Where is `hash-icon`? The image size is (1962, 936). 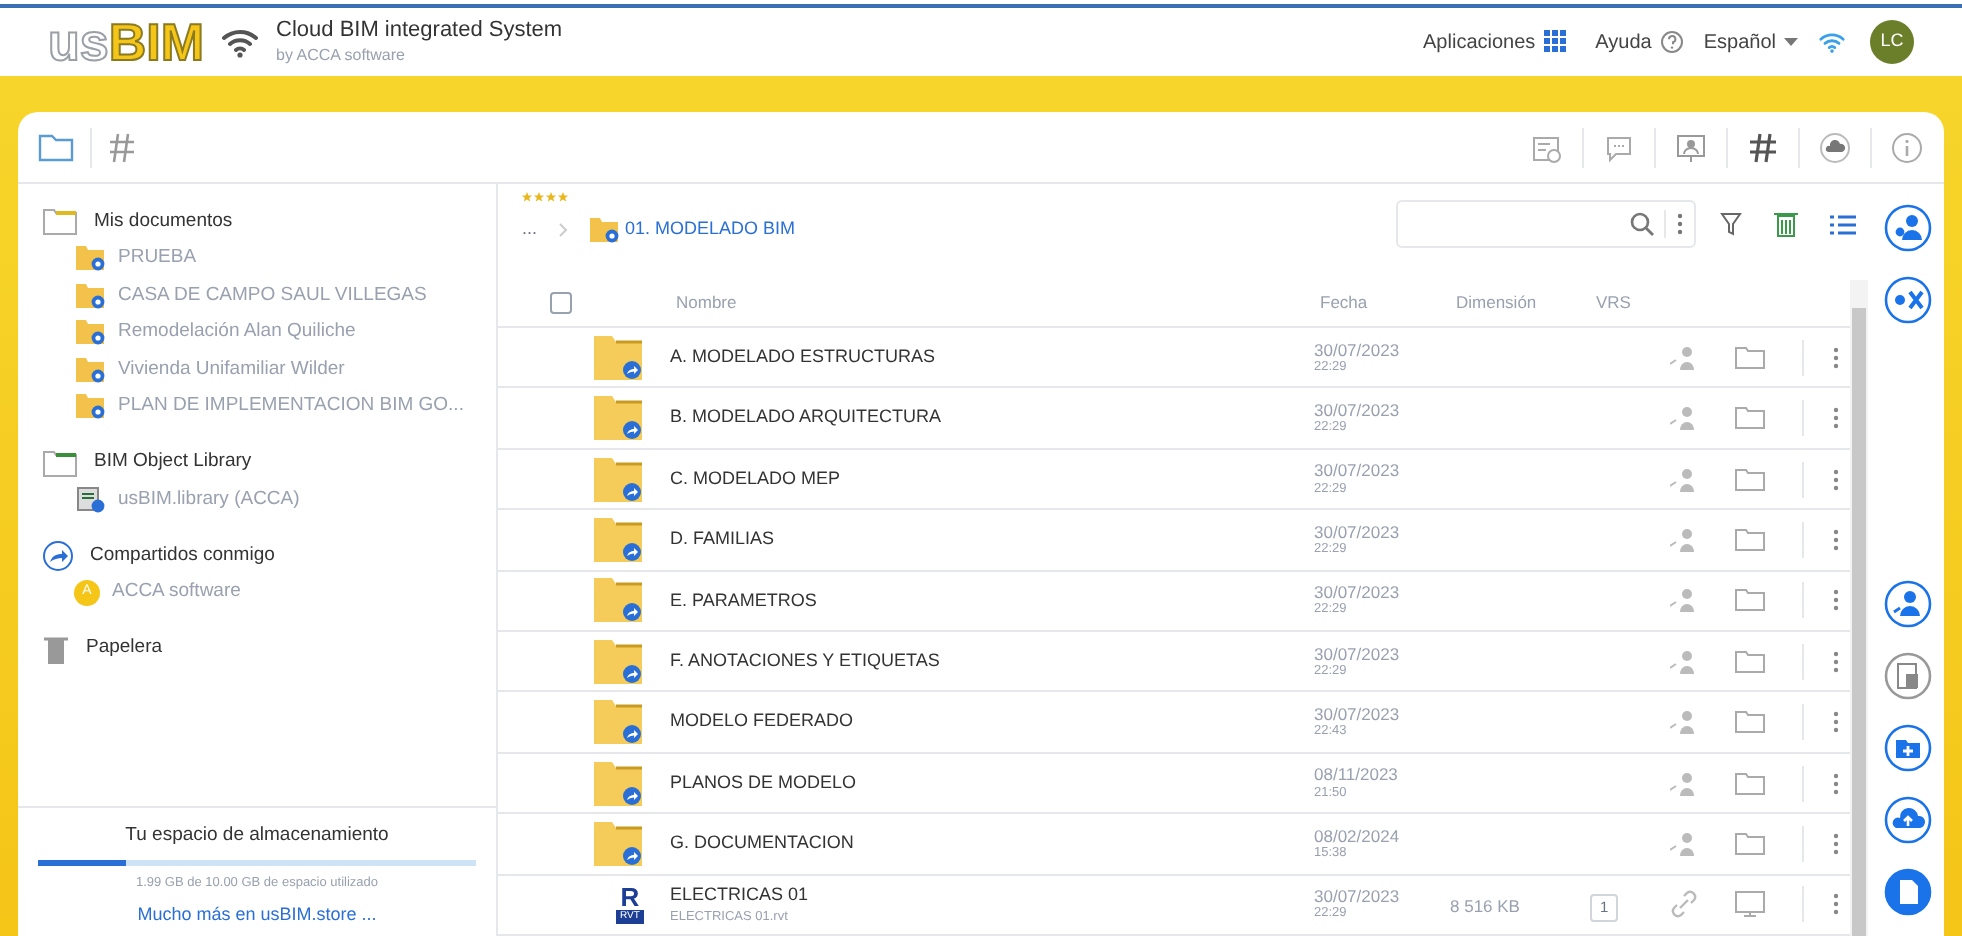
hash-icon is located at coordinates (1763, 147).